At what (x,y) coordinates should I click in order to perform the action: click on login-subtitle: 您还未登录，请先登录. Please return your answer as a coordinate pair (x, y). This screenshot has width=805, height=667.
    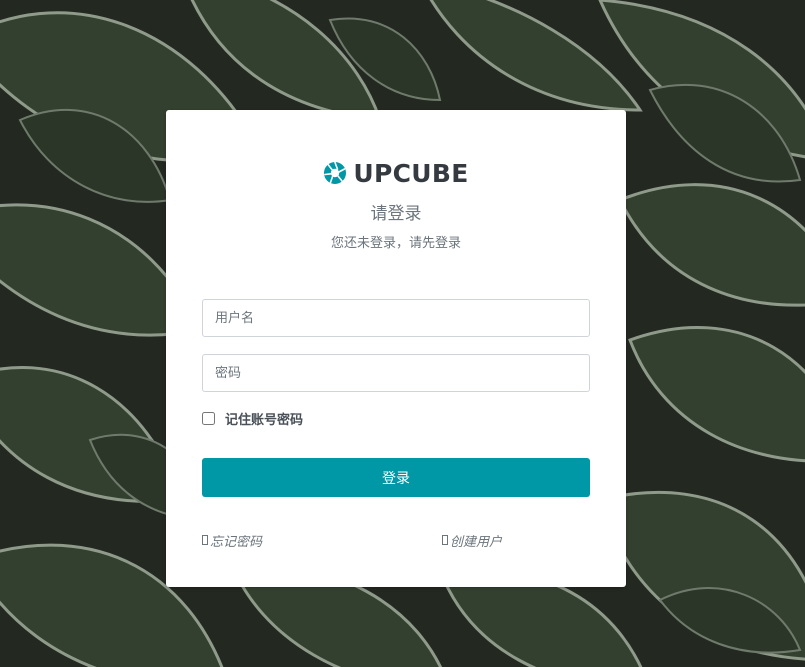
    Looking at the image, I should click on (395, 243).